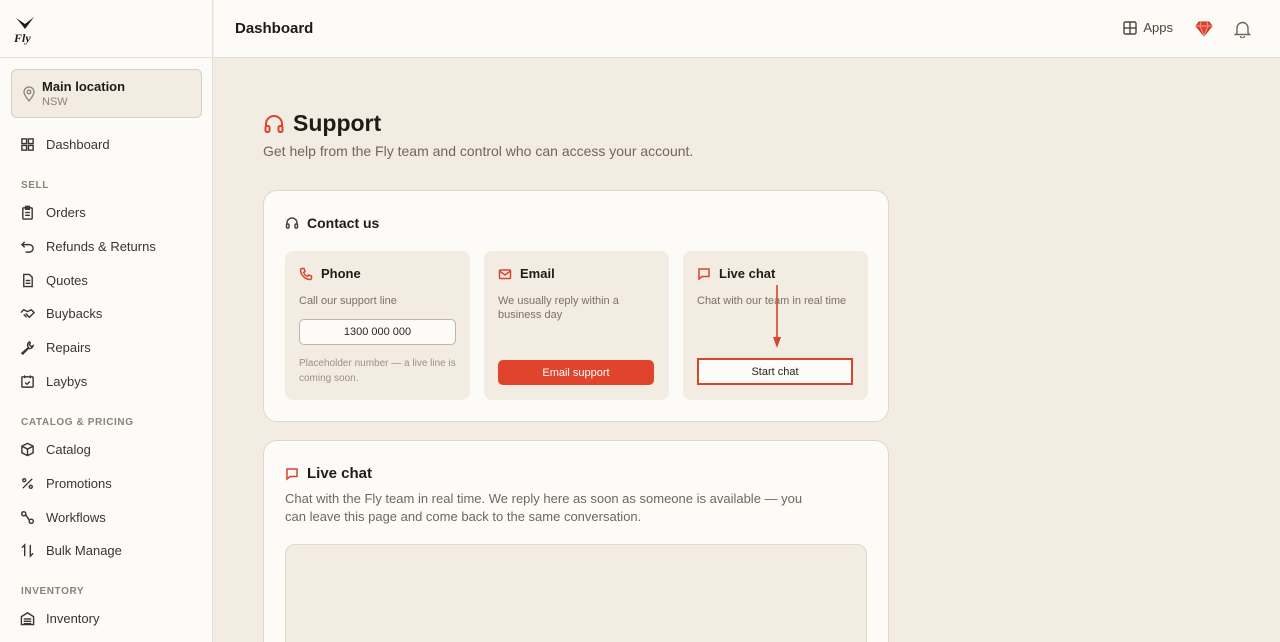  Describe the element at coordinates (35, 185) in the screenshot. I see `nav-section-sell: SELL` at that location.